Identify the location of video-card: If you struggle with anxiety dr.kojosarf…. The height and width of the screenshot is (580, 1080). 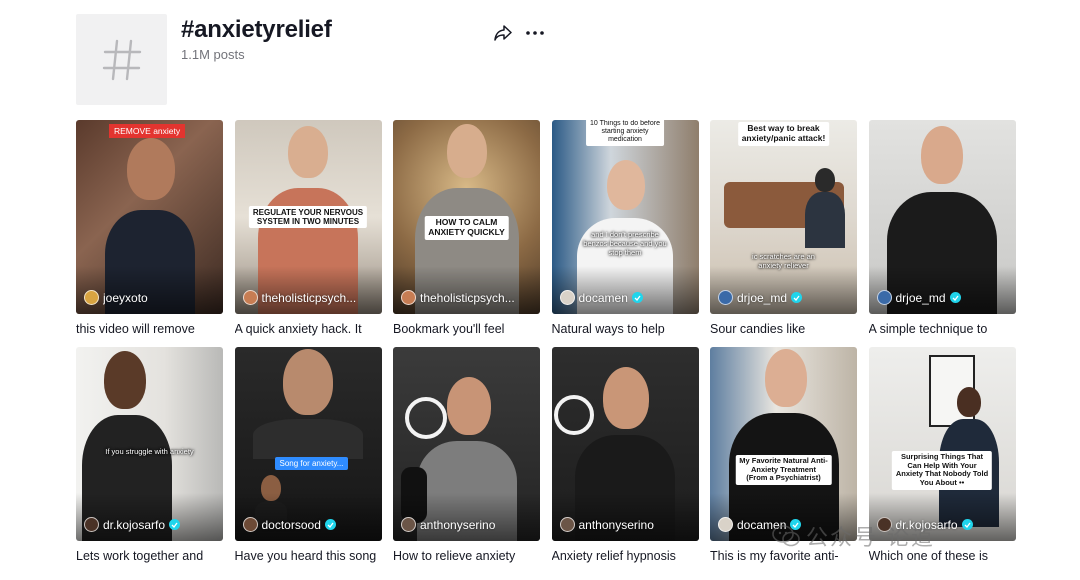
(149, 455).